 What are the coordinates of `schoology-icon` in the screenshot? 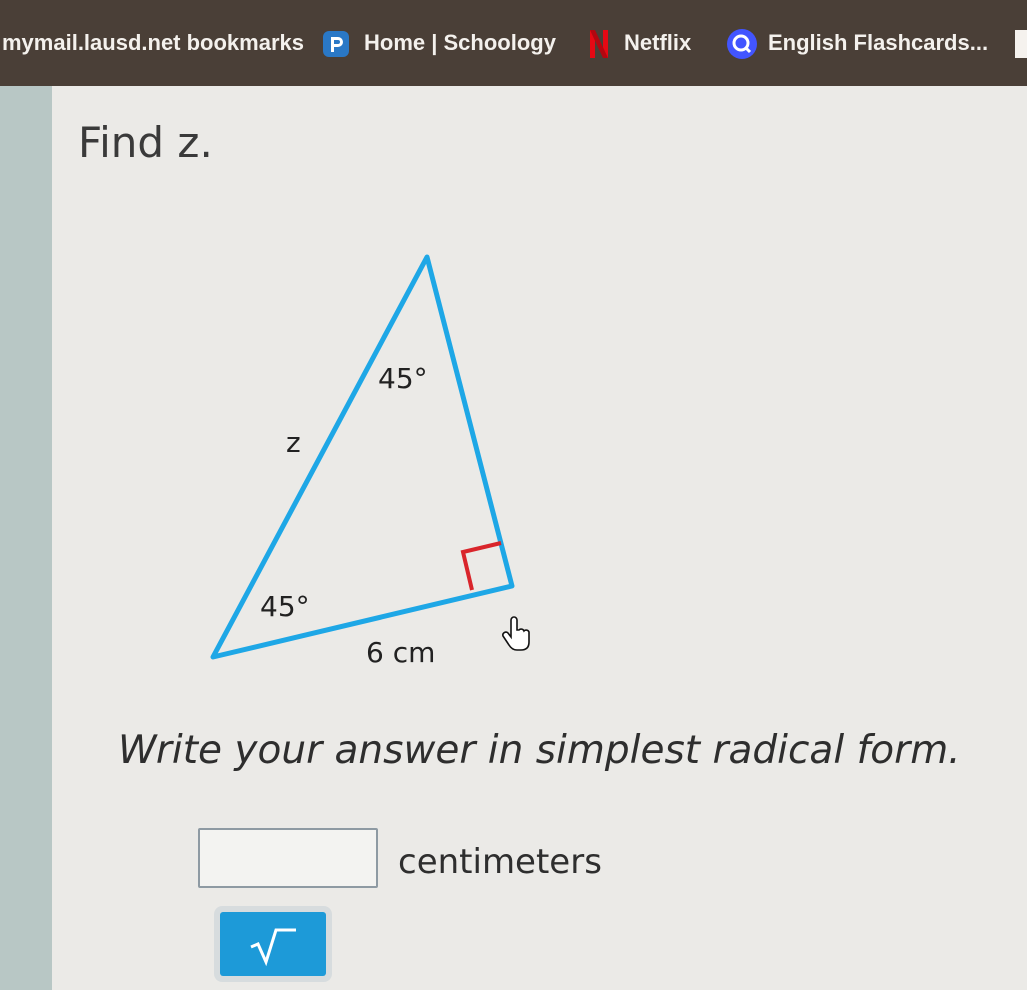 It's located at (336, 44).